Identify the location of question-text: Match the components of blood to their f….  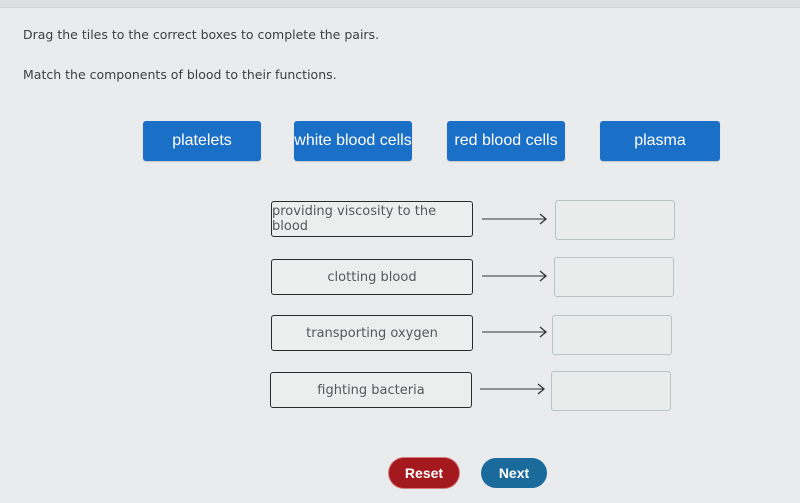
(180, 74).